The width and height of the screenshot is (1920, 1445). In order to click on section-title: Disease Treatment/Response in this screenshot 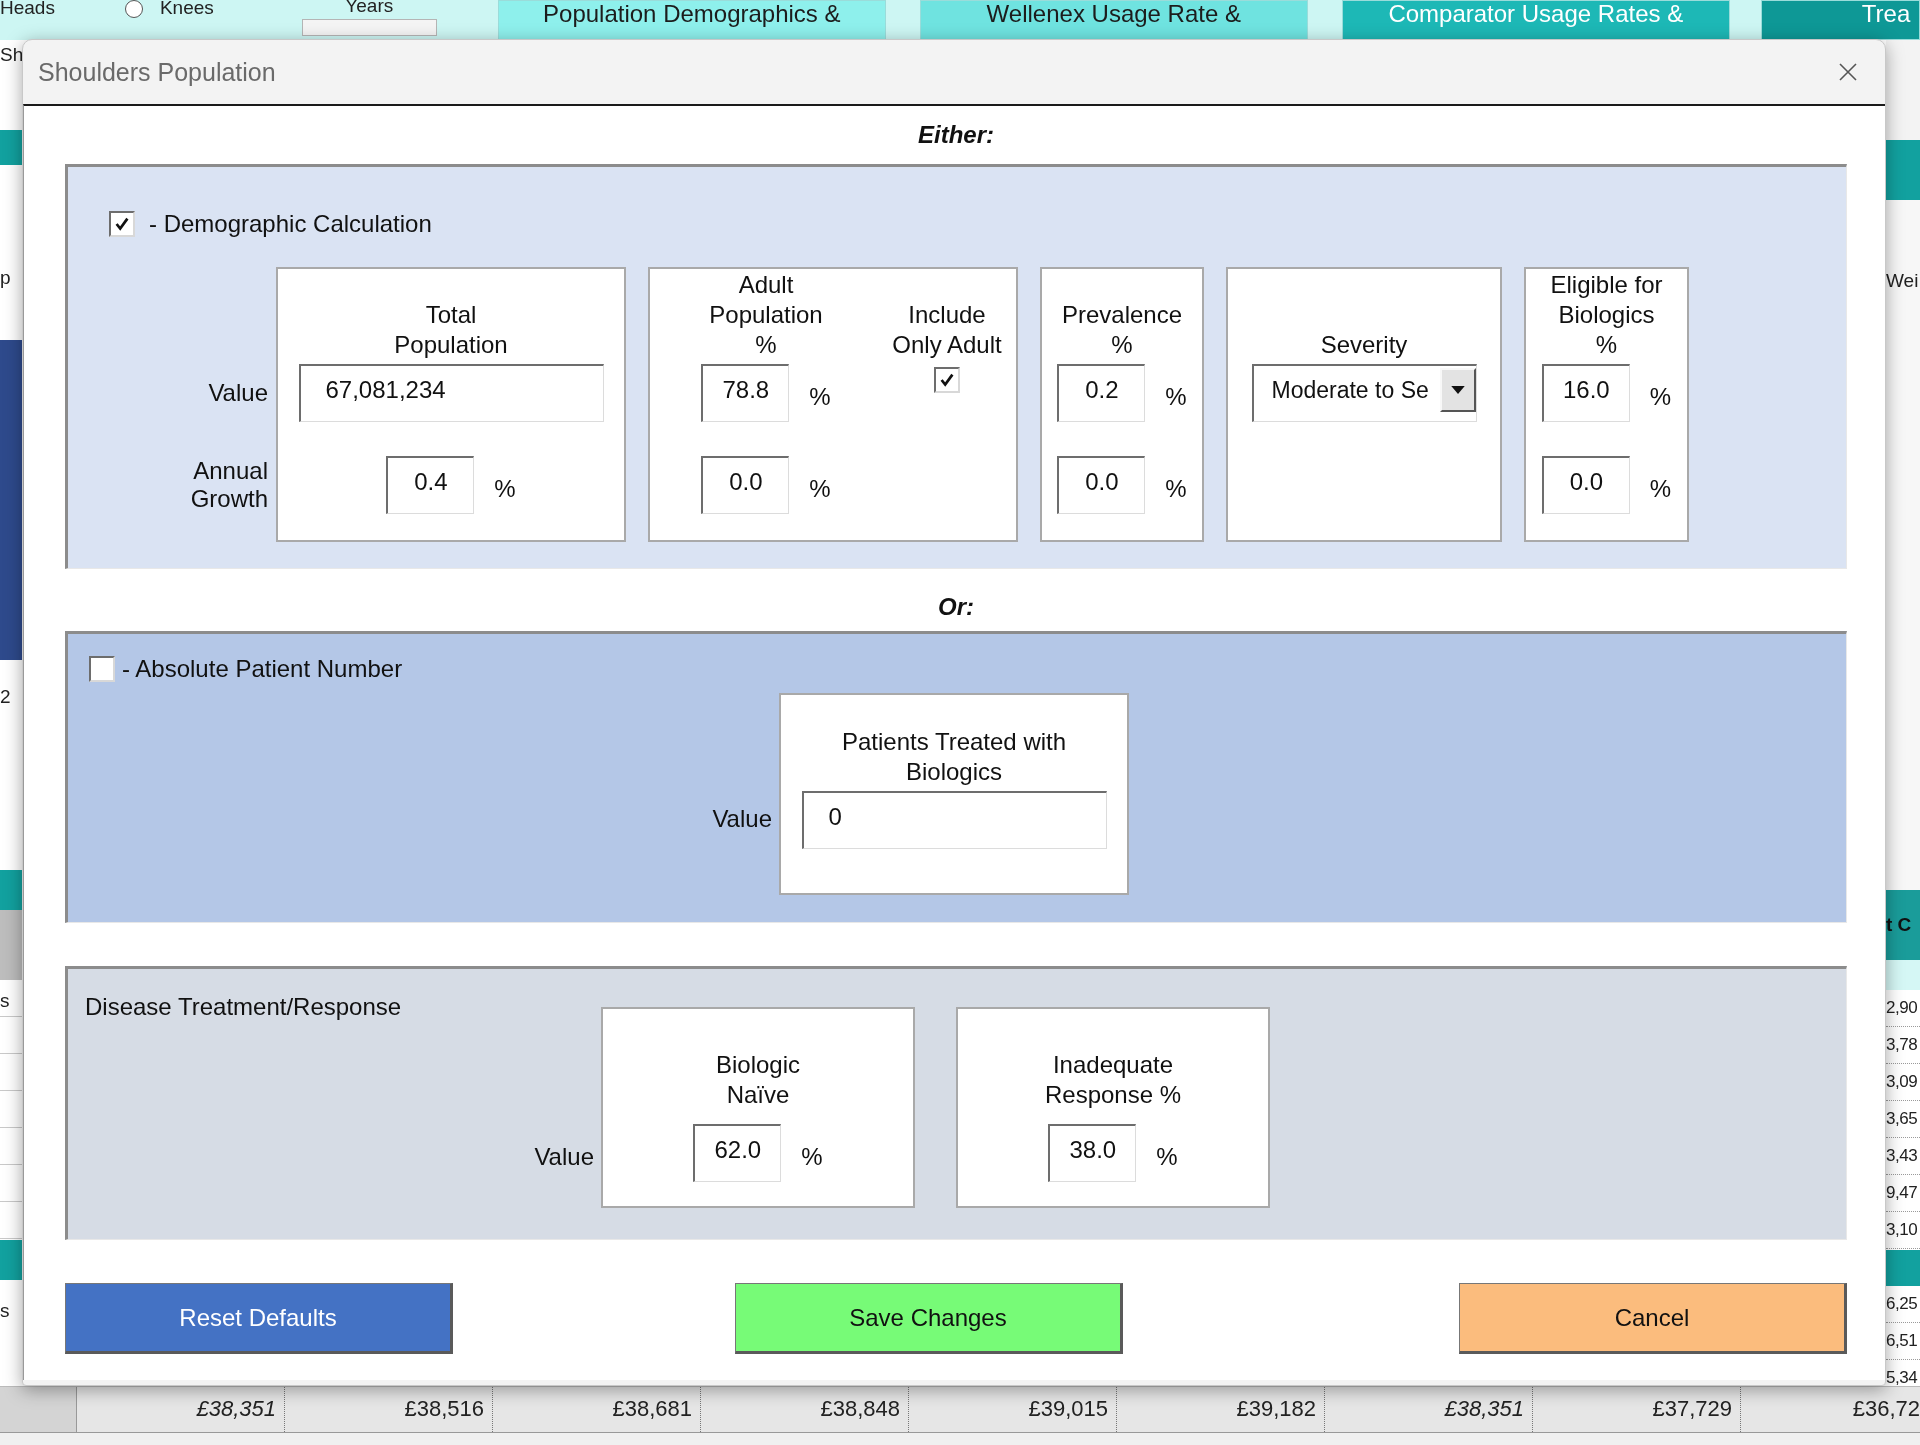, I will do `click(244, 1007)`.